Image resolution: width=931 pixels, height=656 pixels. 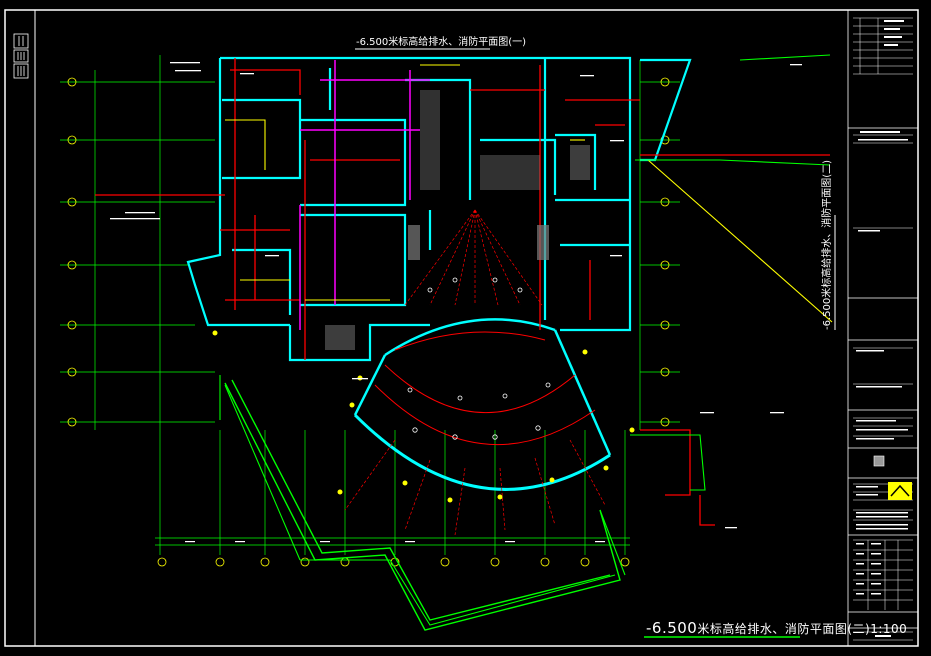 What do you see at coordinates (21, 56) in the screenshot?
I see `left-margin-marks` at bounding box center [21, 56].